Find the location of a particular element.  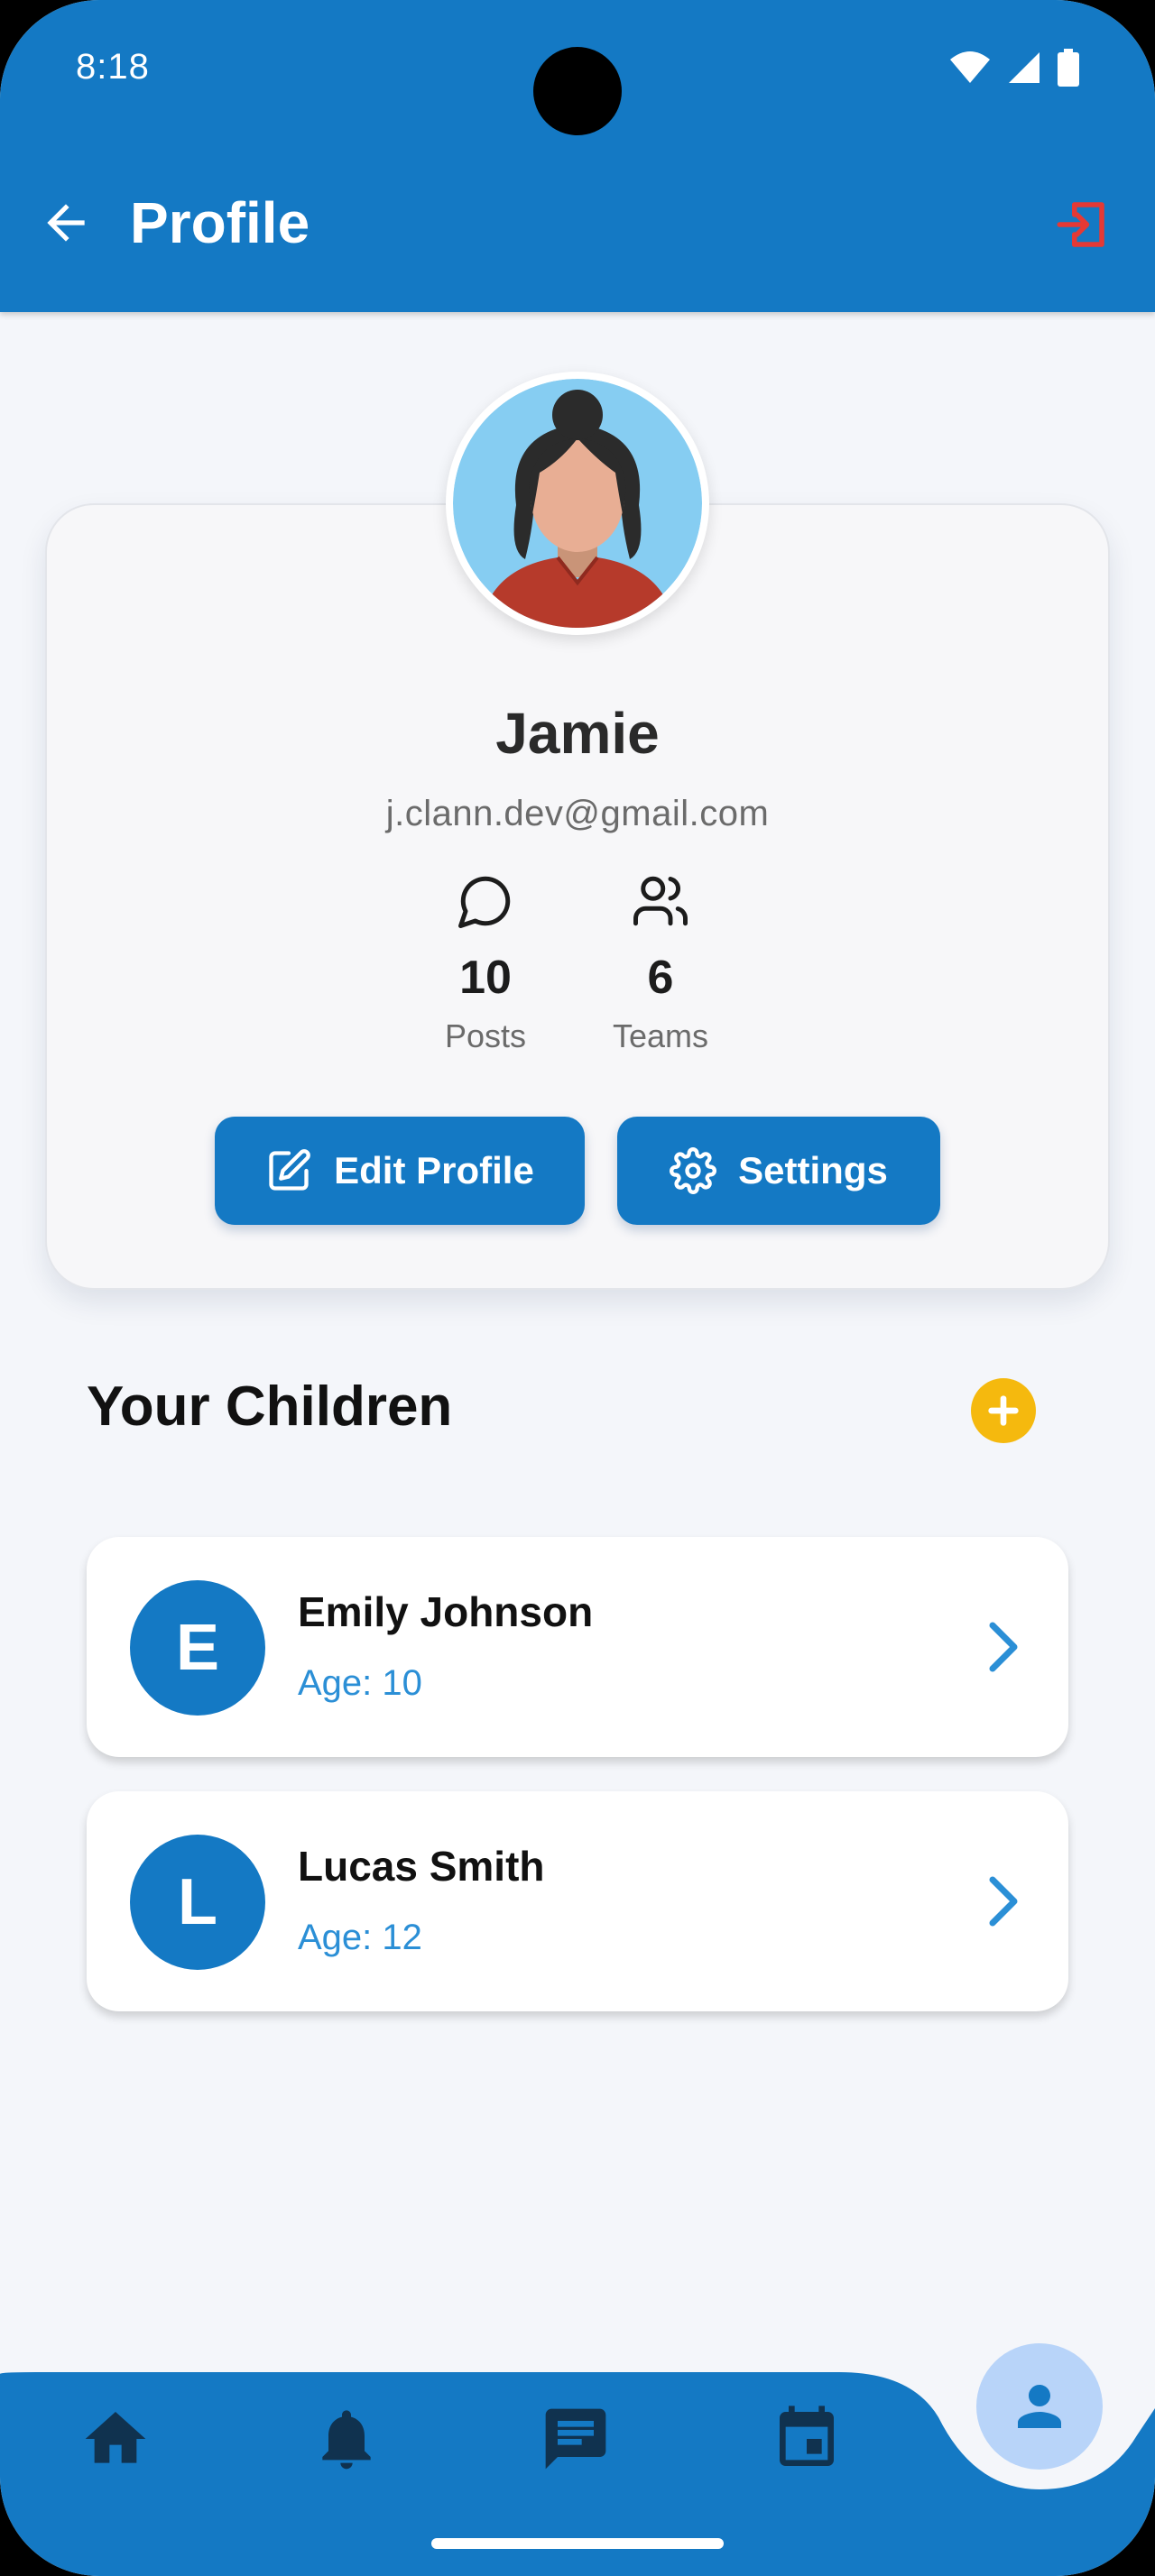

app-bar: 8:18 Profile is located at coordinates (577, 156).